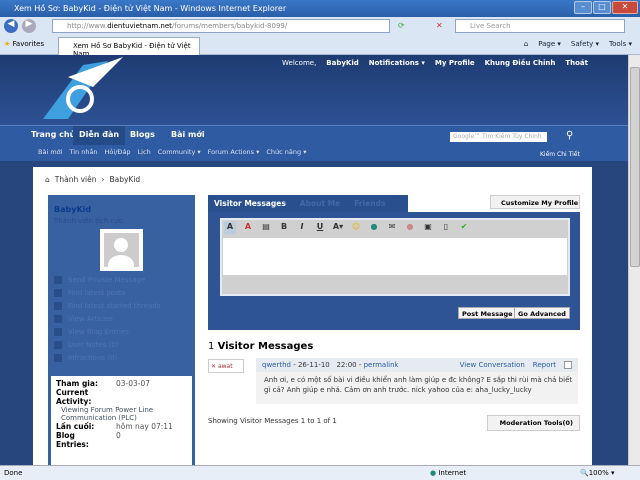  I want to click on link-icon: ●, so click(374, 228).